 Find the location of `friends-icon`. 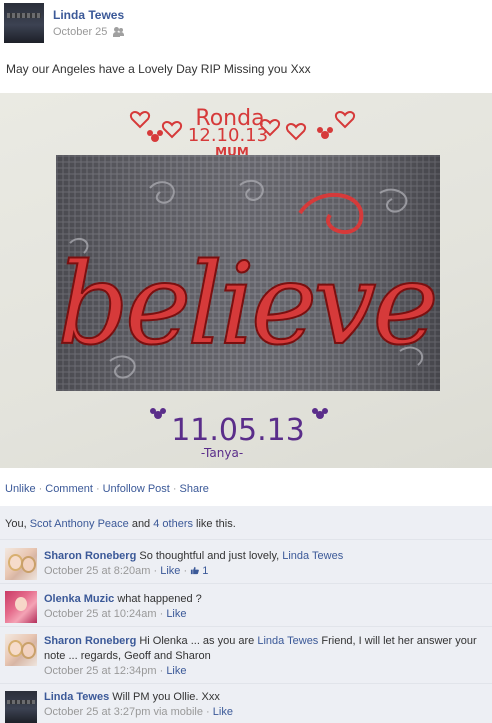

friends-icon is located at coordinates (119, 32).